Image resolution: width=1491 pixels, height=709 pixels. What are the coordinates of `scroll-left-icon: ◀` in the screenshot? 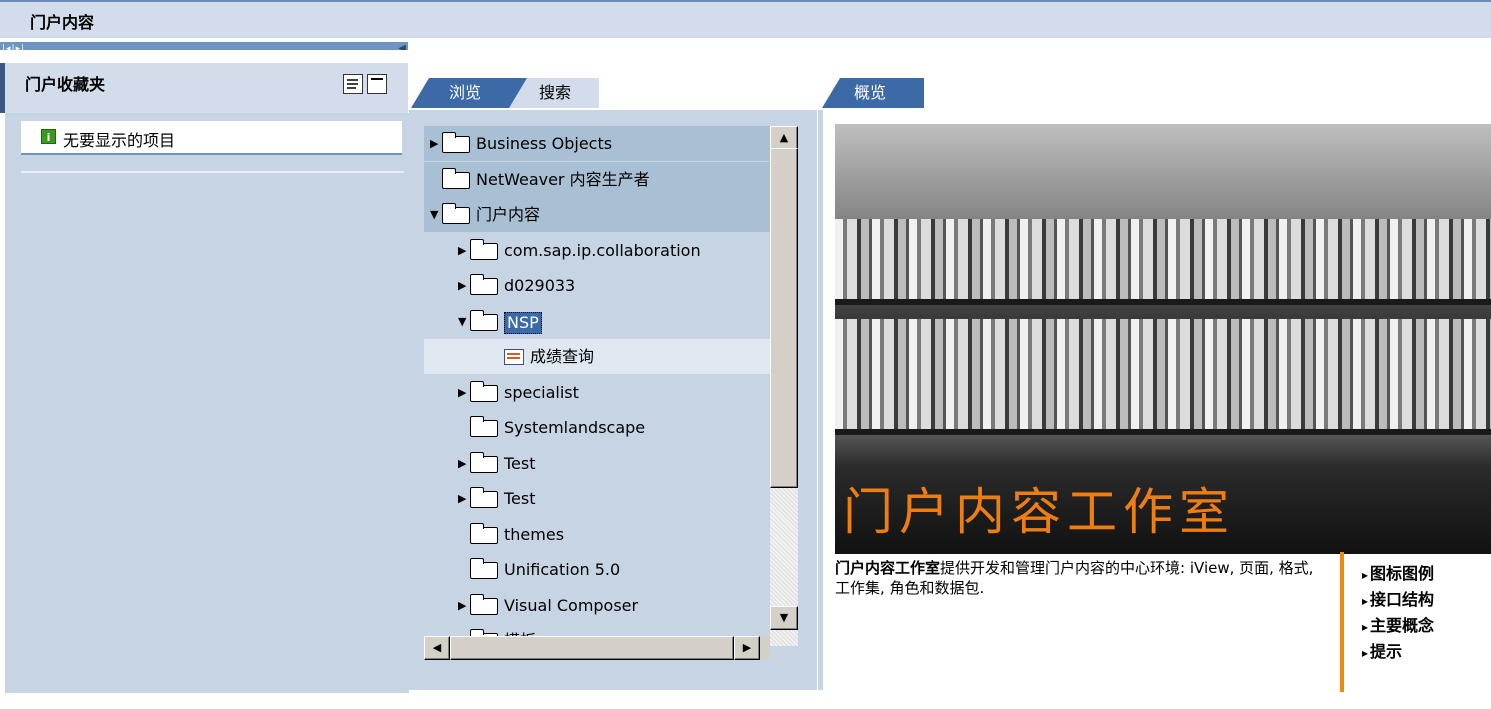 It's located at (437, 648).